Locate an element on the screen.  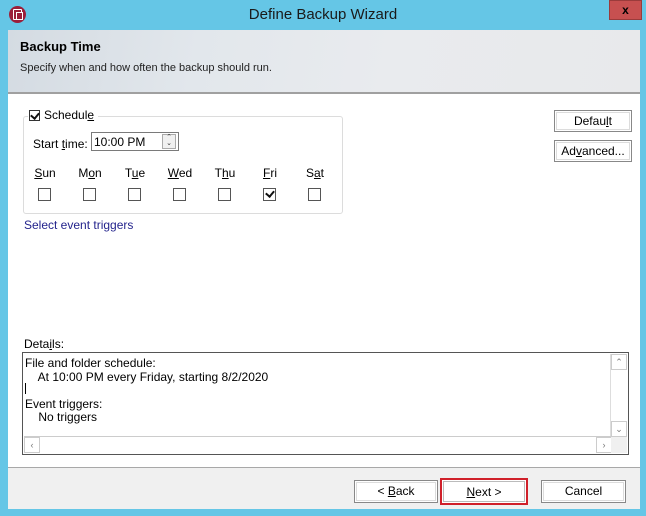
start-time-input: 10:00 PM ⌃ ⌄ is located at coordinates (135, 141).